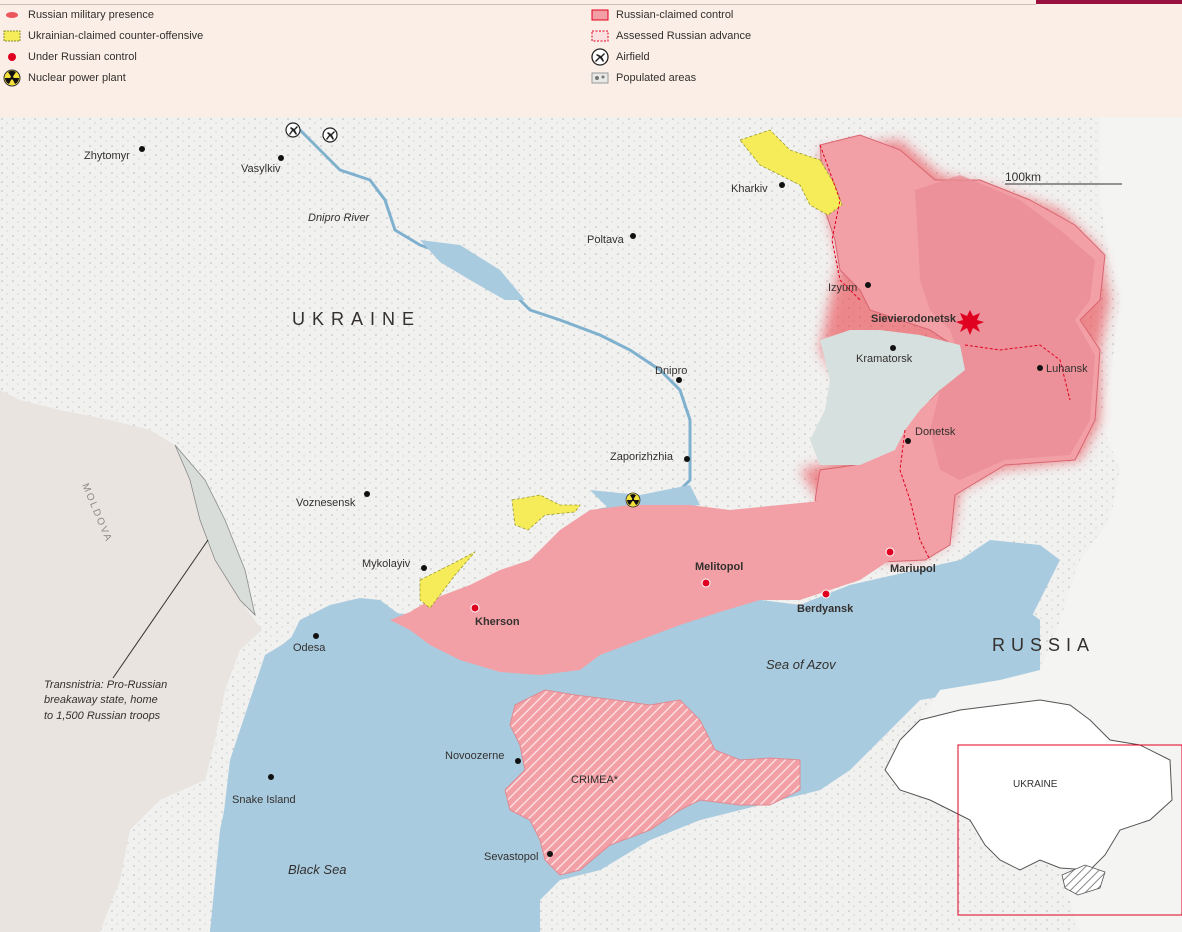  Describe the element at coordinates (326, 503) in the screenshot. I see `city-label-voznesensk: Voznesensk` at that location.